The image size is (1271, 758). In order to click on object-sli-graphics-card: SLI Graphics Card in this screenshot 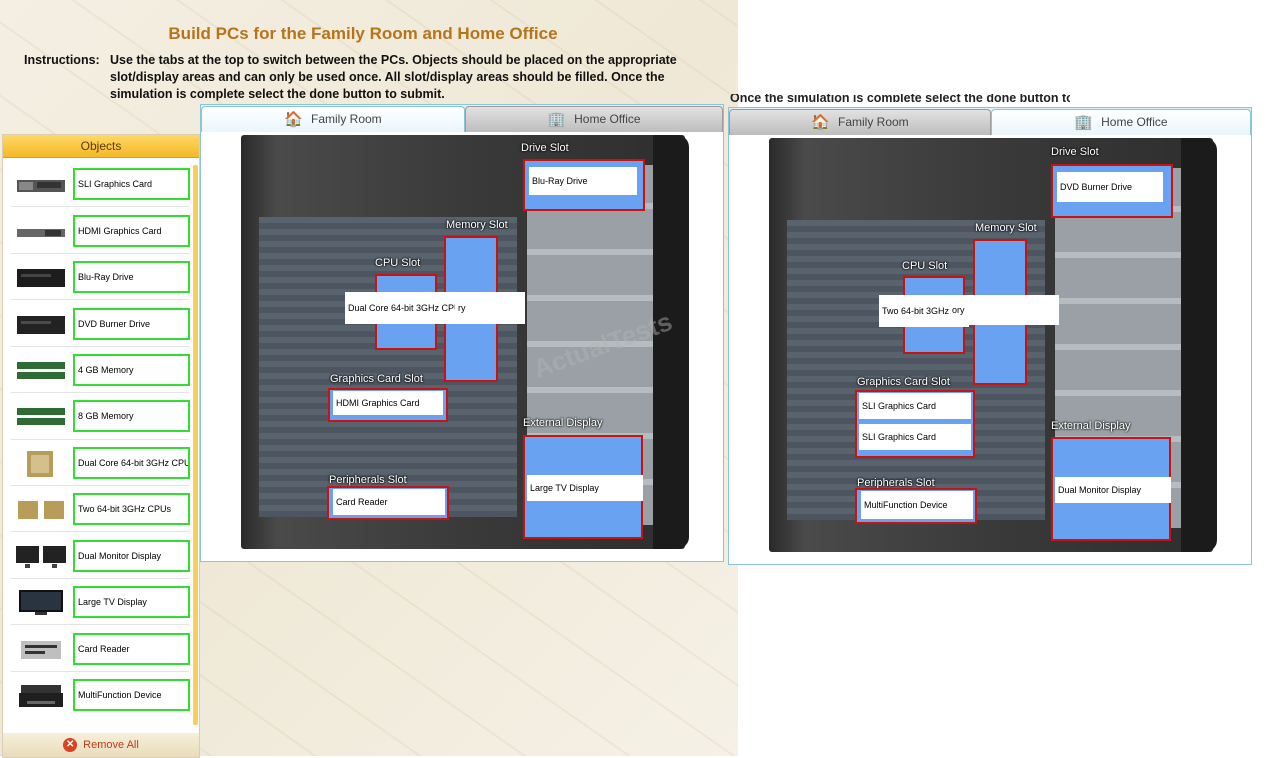, I will do `click(100, 185)`.